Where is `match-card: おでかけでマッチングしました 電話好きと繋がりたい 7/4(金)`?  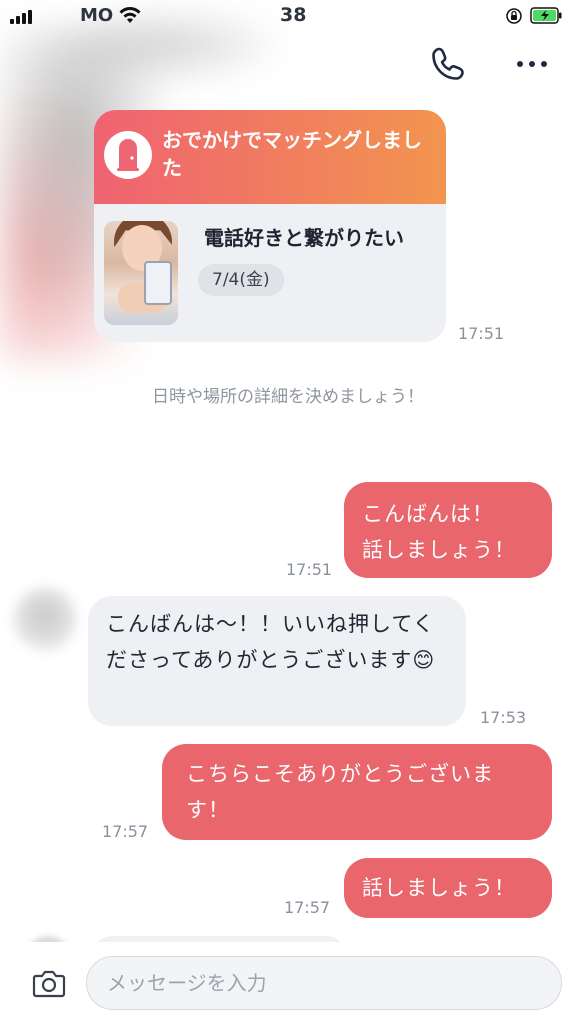
match-card: おでかけでマッチングしました 電話好きと繋がりたい 7/4(金) is located at coordinates (270, 226).